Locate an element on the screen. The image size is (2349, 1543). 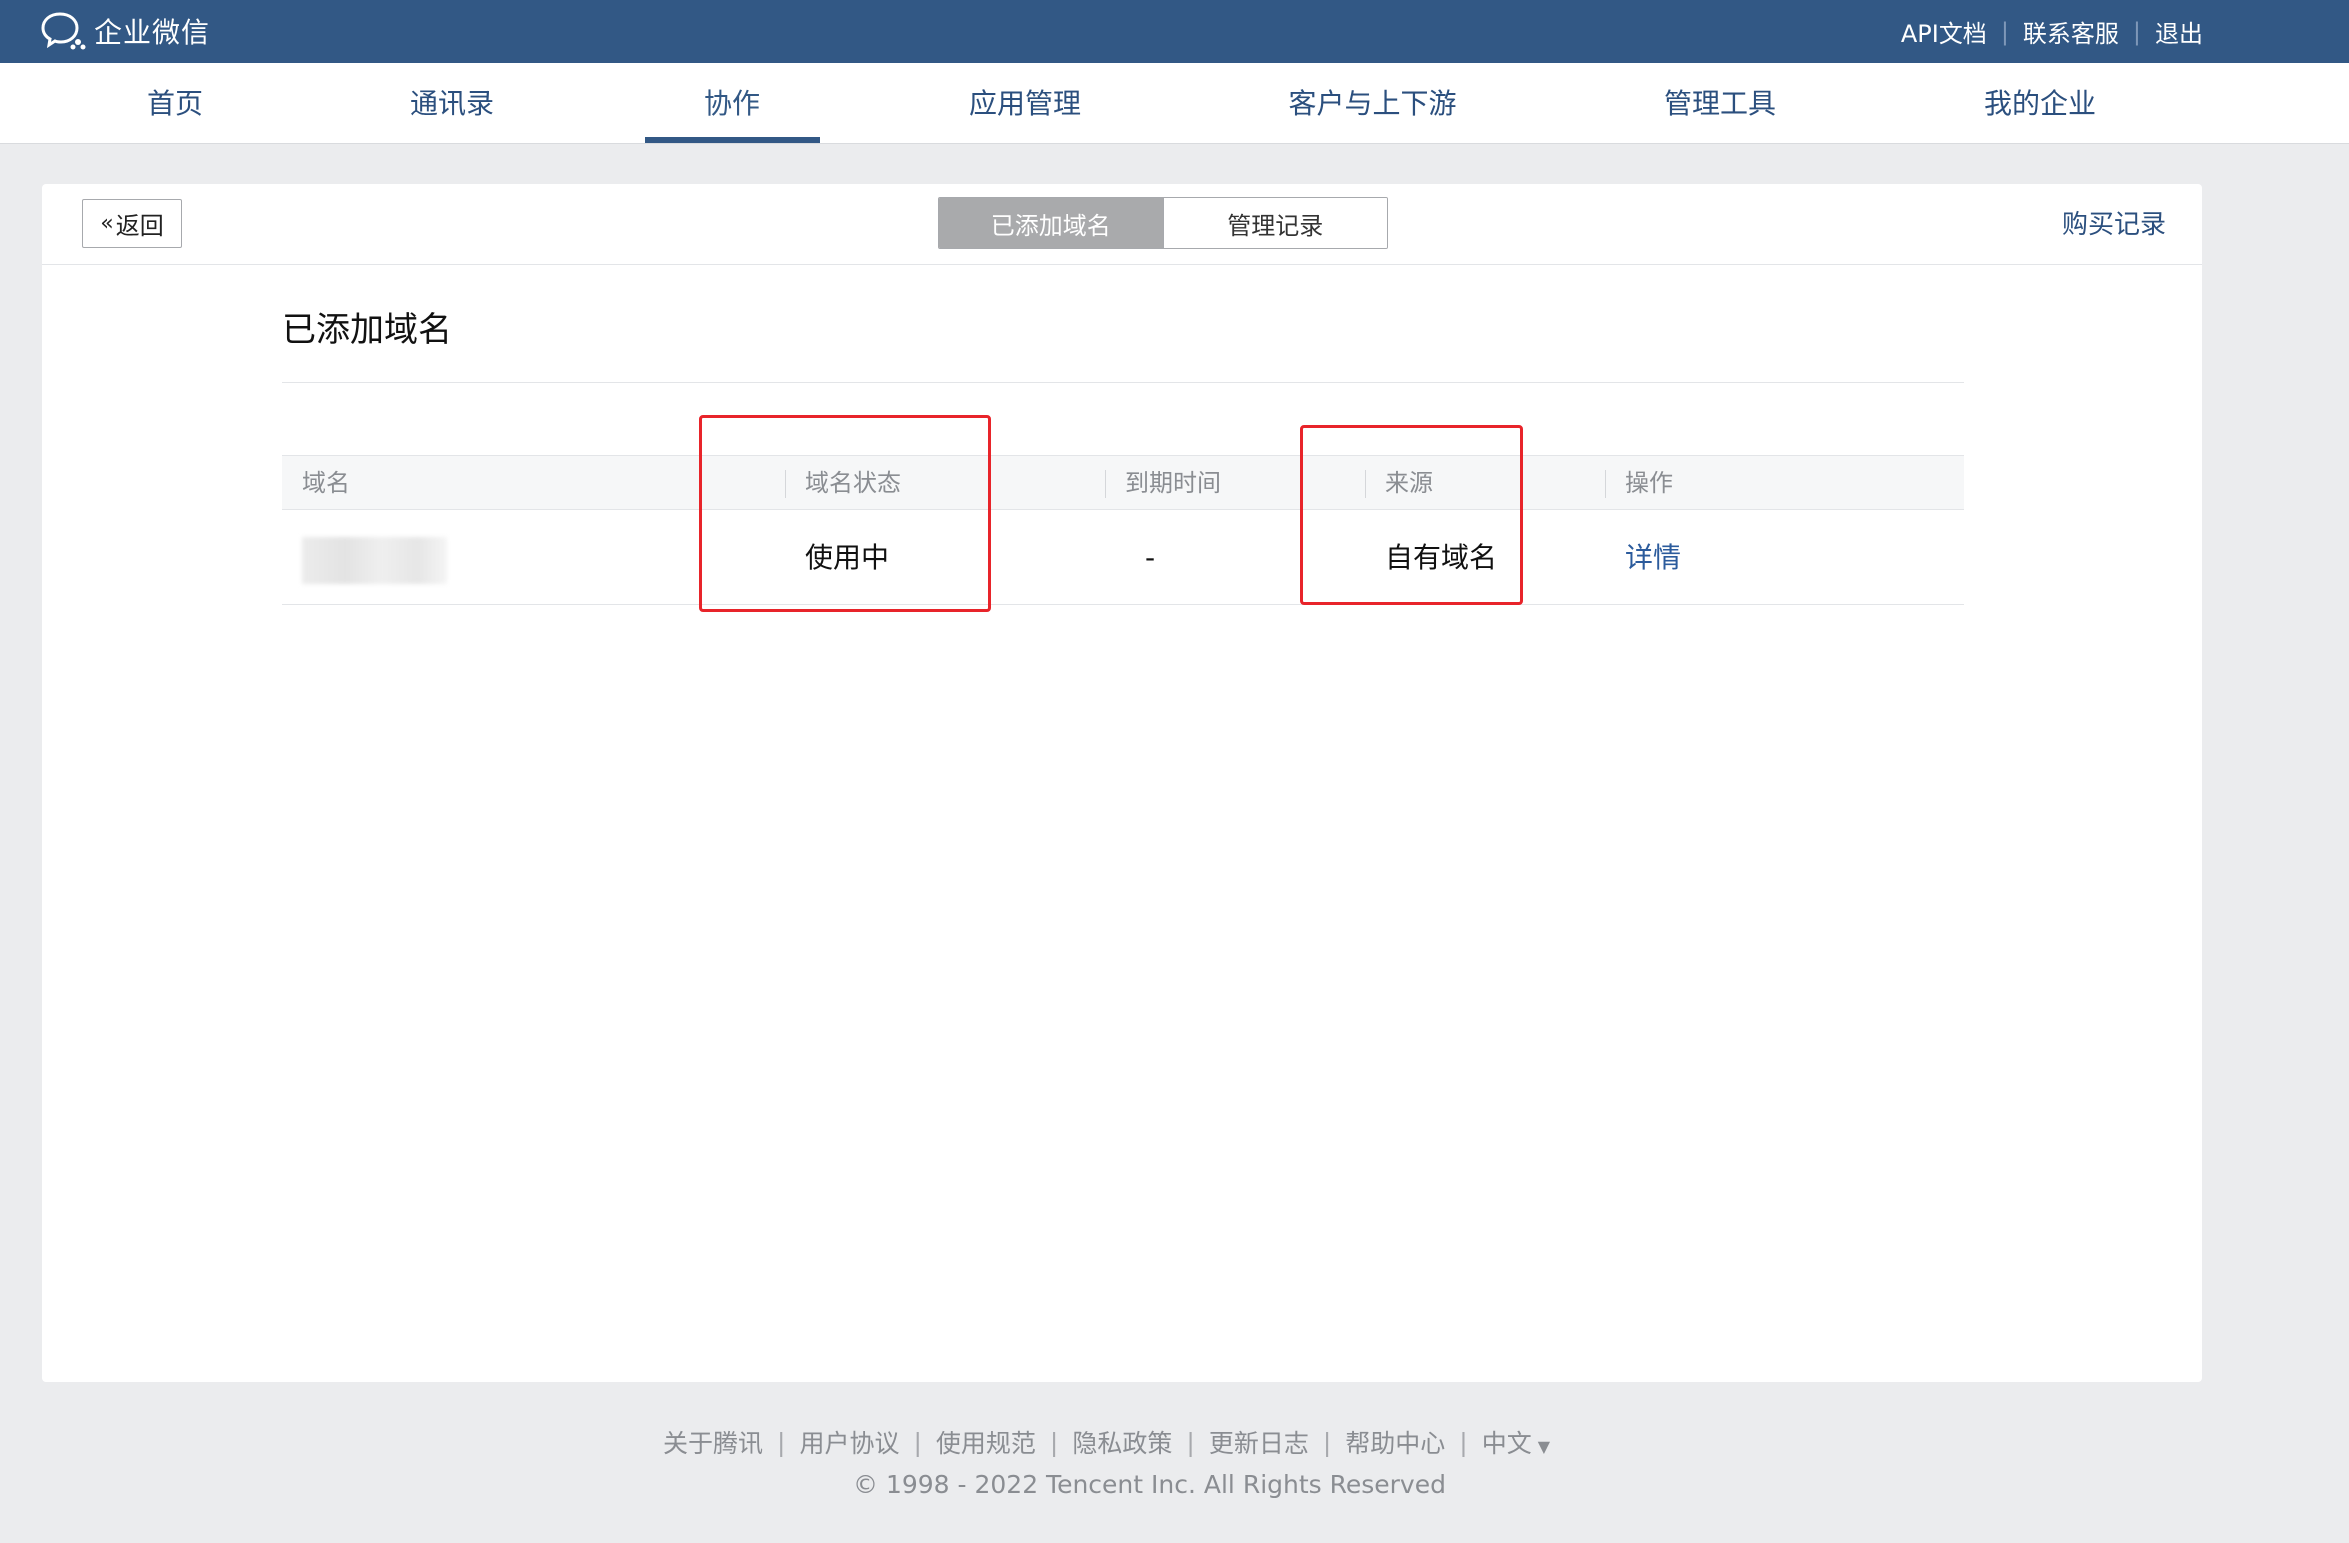
section-title: 已添加域名 is located at coordinates (367, 330).